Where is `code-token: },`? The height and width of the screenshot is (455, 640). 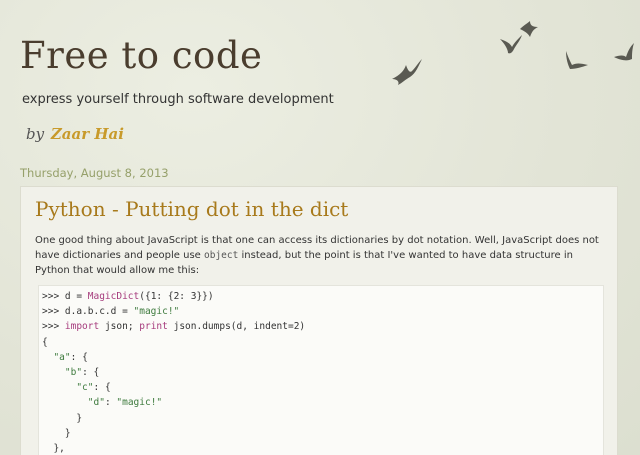 code-token: }, is located at coordinates (53, 448).